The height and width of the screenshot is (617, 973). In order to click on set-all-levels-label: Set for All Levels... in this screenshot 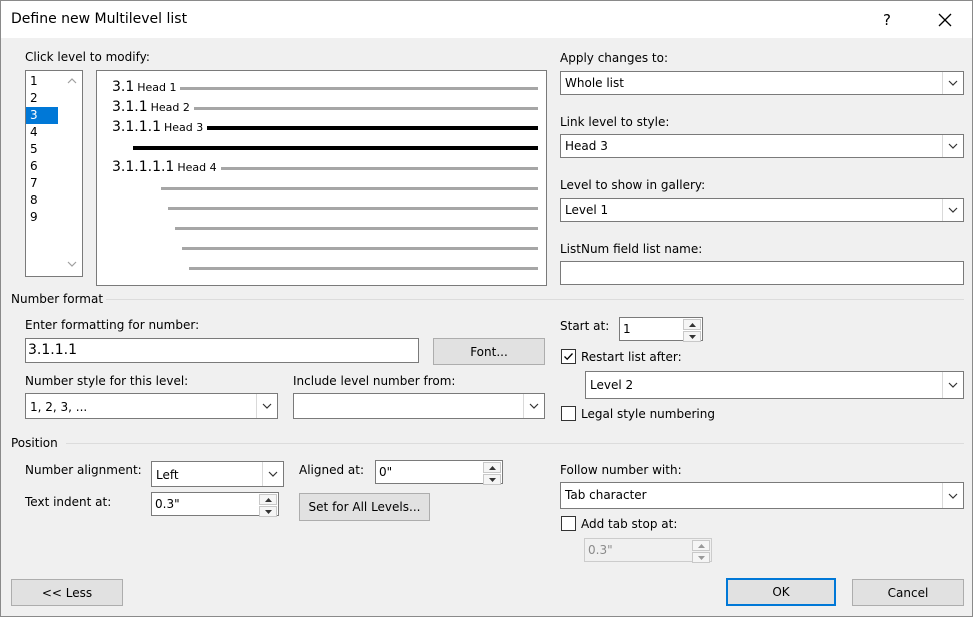, I will do `click(364, 507)`.